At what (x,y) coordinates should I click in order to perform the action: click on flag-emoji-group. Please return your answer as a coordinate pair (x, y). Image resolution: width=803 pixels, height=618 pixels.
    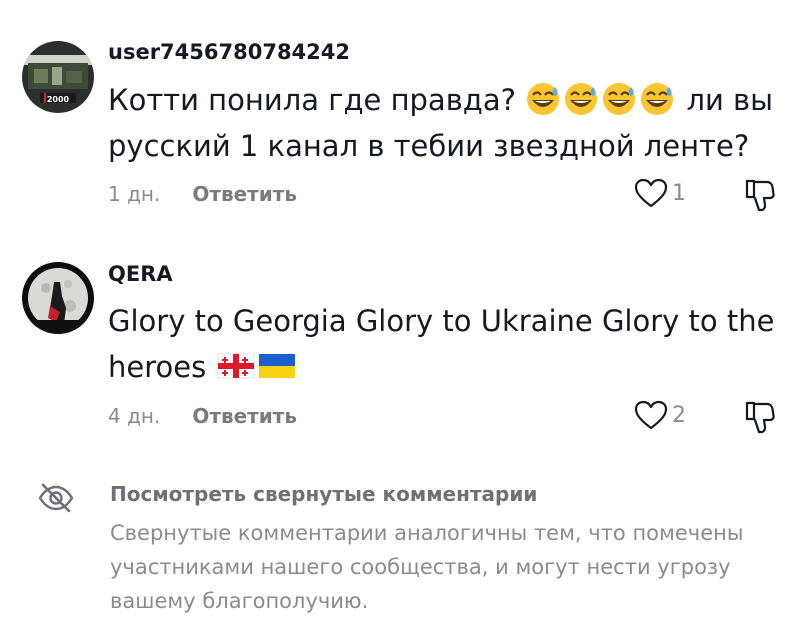
    Looking at the image, I should click on (257, 366).